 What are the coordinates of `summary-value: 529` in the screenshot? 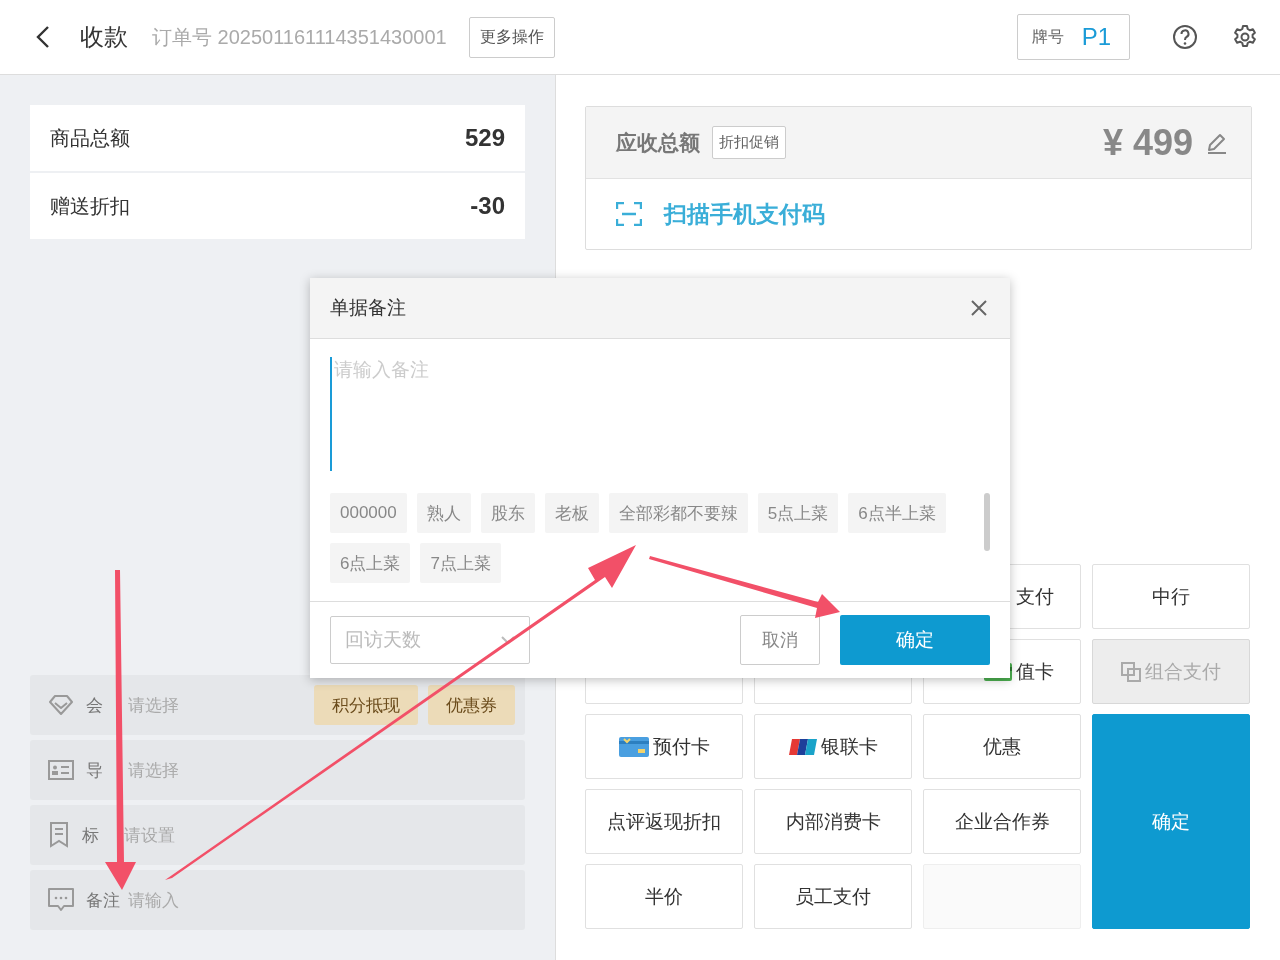 It's located at (484, 138).